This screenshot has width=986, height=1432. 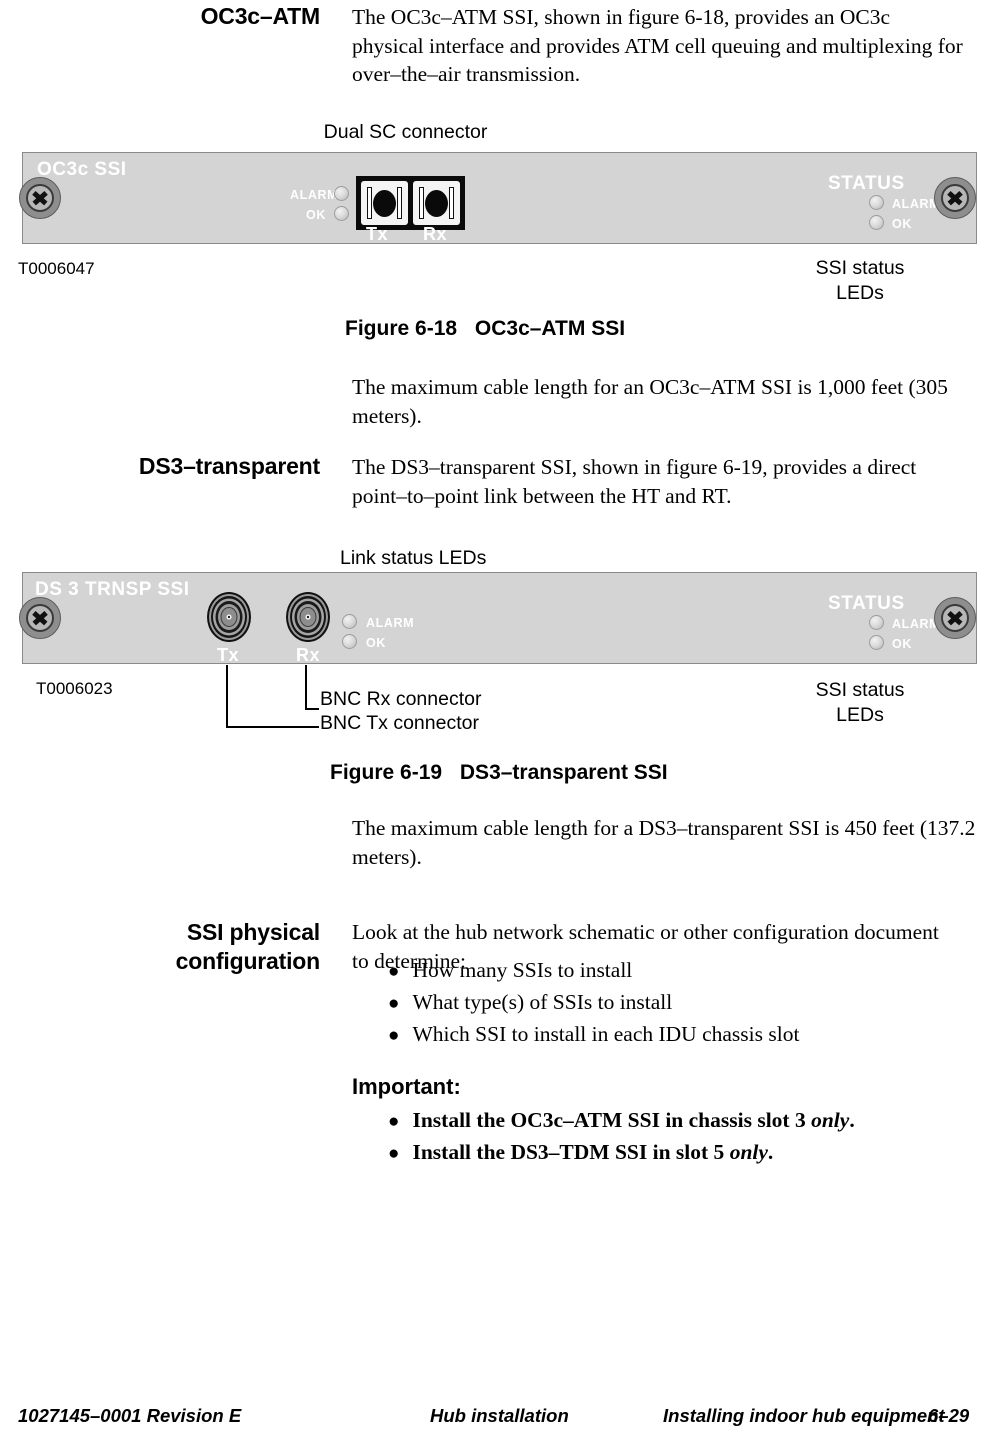 I want to click on callout-link-status-leds: Link status LEDs, so click(x=413, y=558).